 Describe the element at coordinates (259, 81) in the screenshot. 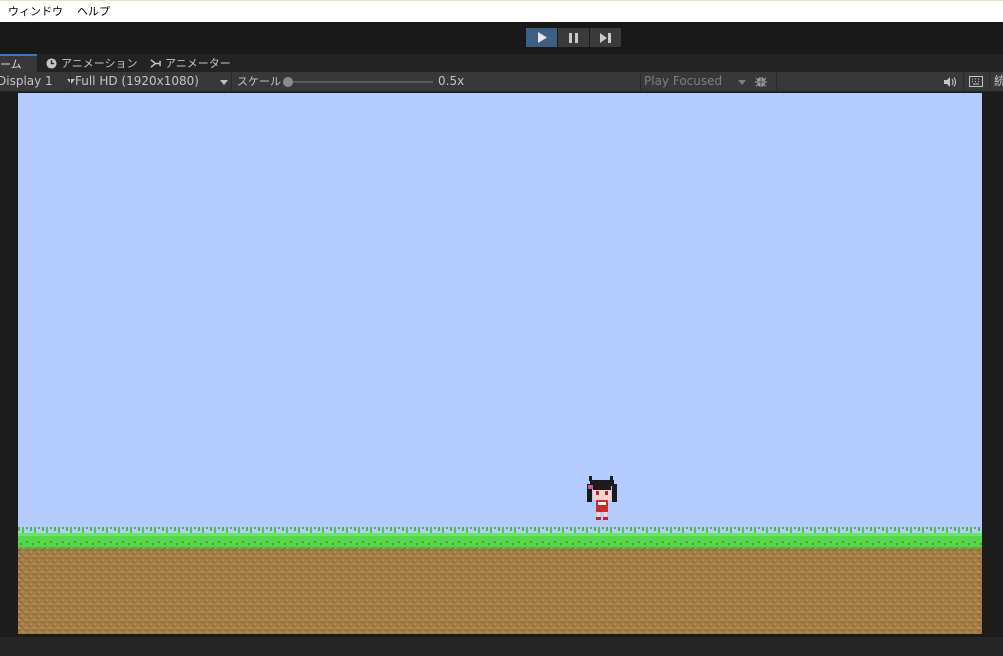

I see `scale-label: スケール` at that location.